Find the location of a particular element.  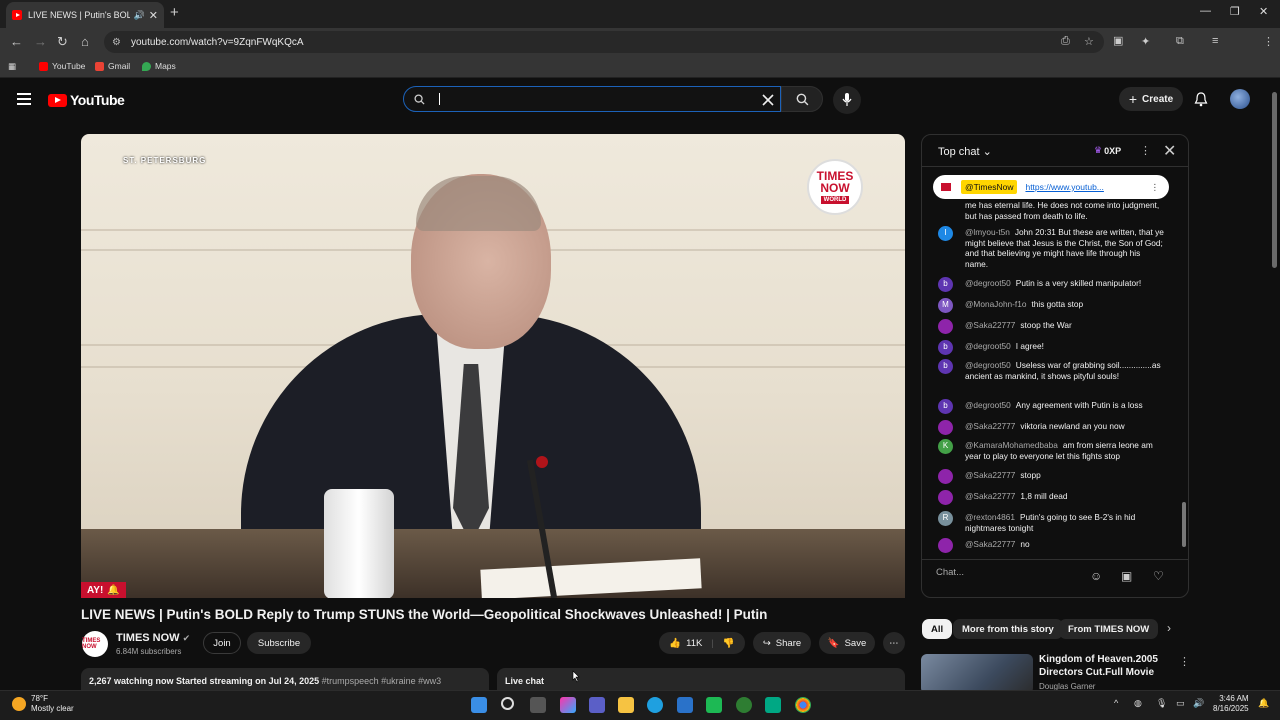

chat-author-avatar: M is located at coordinates (945, 305).